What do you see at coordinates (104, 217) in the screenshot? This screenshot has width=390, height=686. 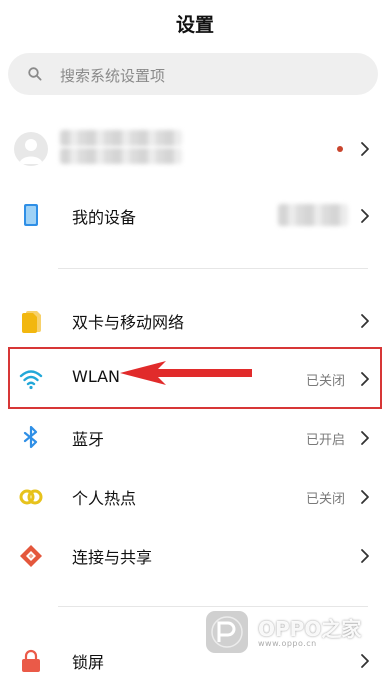 I see `my-device-label: 我的设备` at bounding box center [104, 217].